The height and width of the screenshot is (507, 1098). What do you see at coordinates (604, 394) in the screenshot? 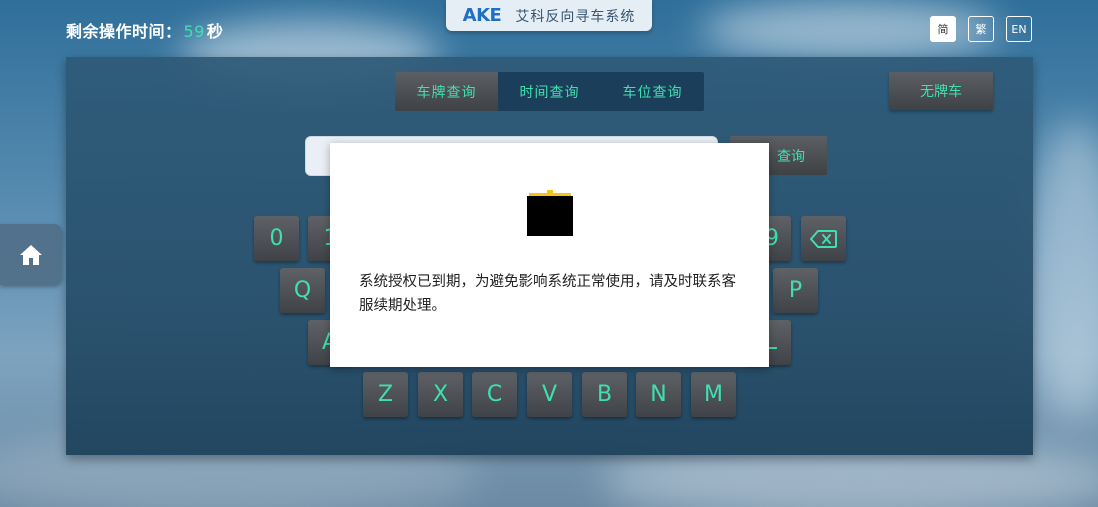
I see `key-b: B` at bounding box center [604, 394].